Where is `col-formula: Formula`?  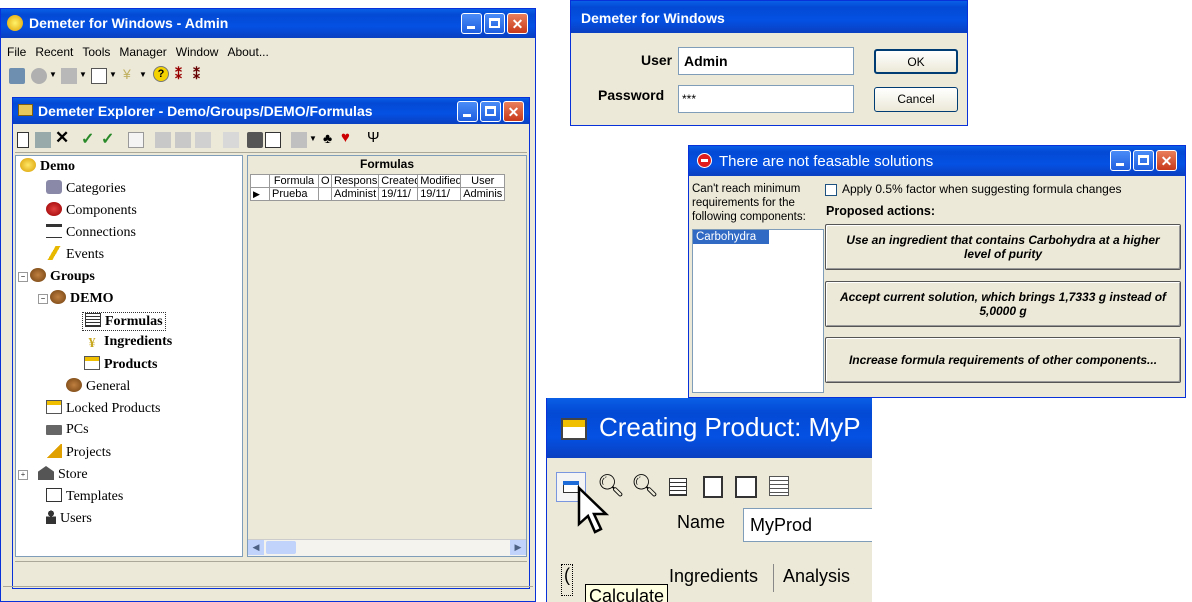
col-formula: Formula is located at coordinates (294, 181).